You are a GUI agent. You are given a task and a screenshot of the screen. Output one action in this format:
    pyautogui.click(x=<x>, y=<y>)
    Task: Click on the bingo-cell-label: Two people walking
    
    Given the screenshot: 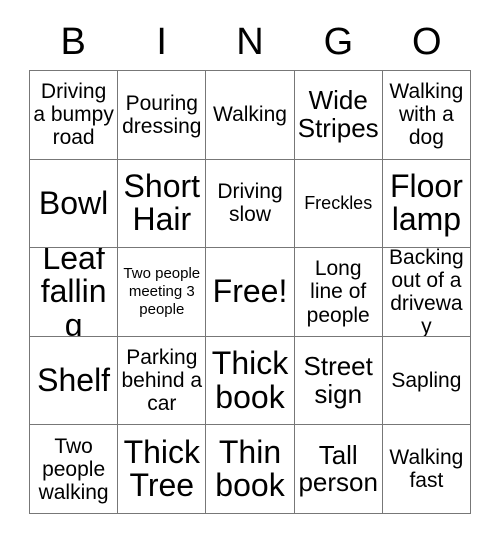 What is the action you would take?
    pyautogui.click(x=73, y=469)
    